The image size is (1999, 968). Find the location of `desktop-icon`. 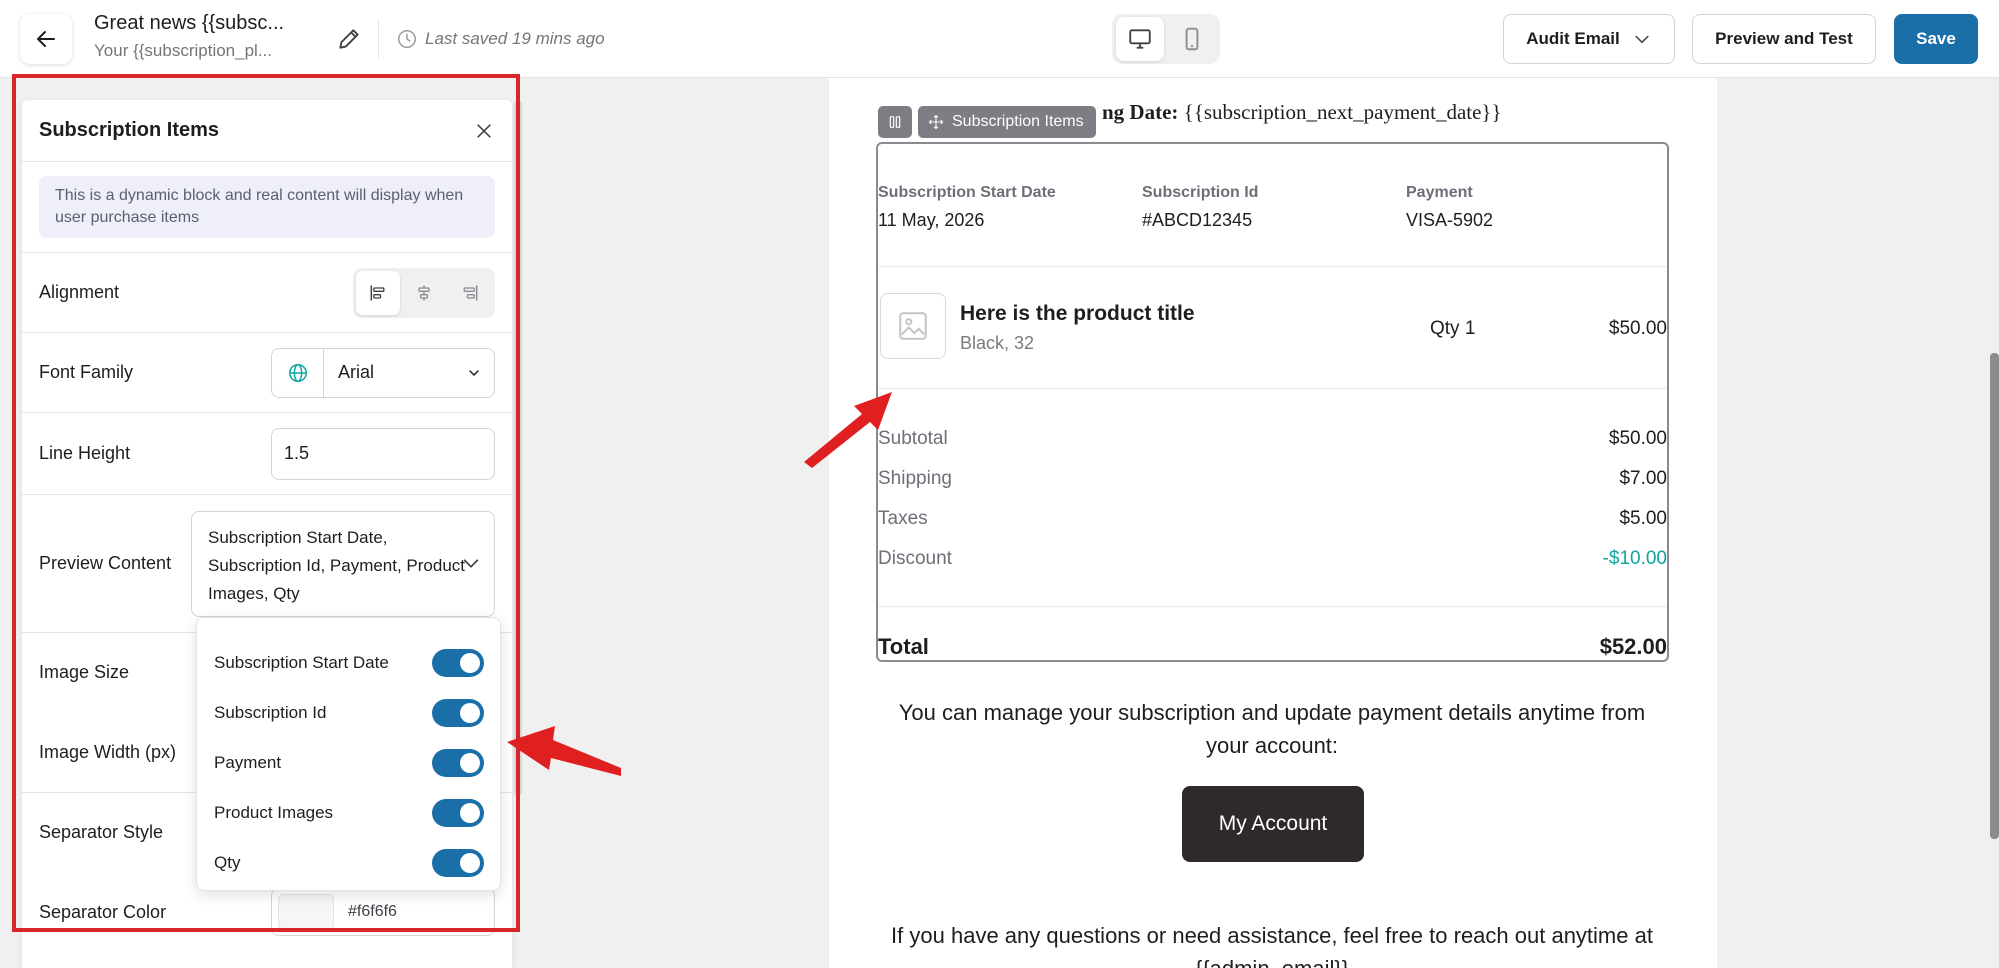

desktop-icon is located at coordinates (1140, 39).